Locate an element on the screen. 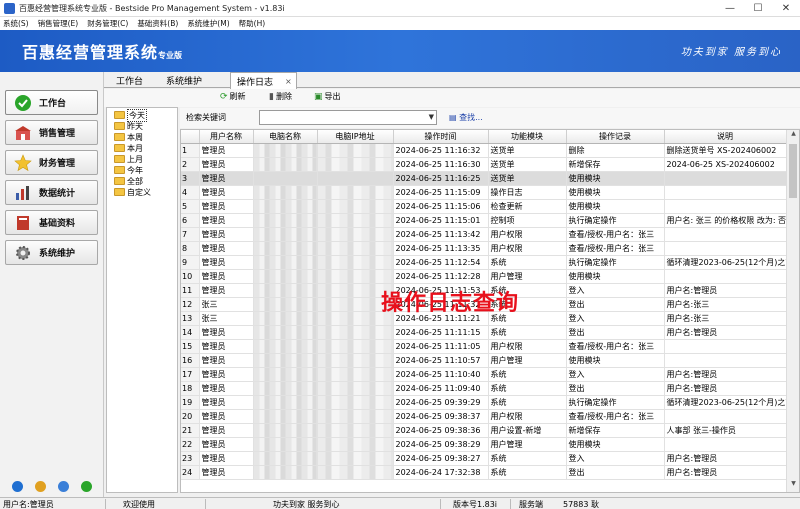  menu-sales: 销售管理(E) is located at coordinates (58, 23).